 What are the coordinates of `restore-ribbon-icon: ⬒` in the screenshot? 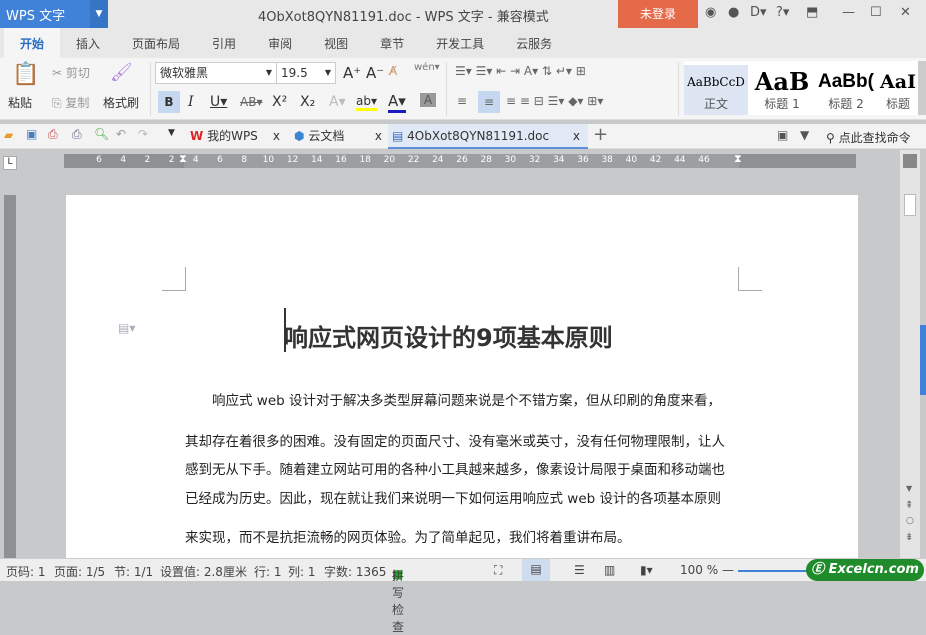 It's located at (812, 12).